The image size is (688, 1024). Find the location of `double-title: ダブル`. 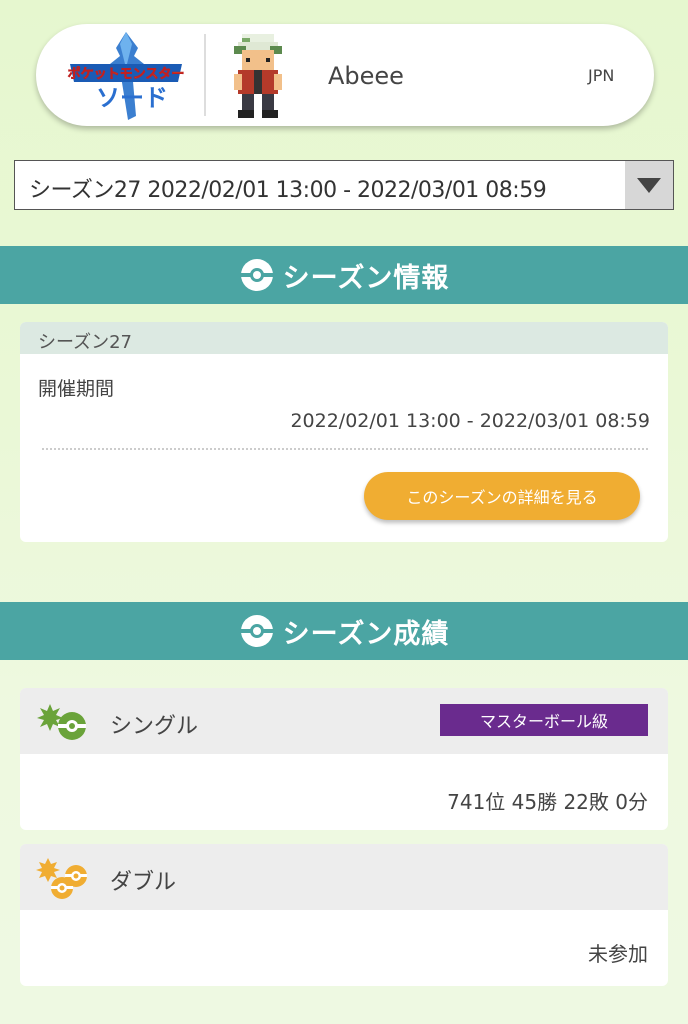

double-title: ダブル is located at coordinates (143, 882).